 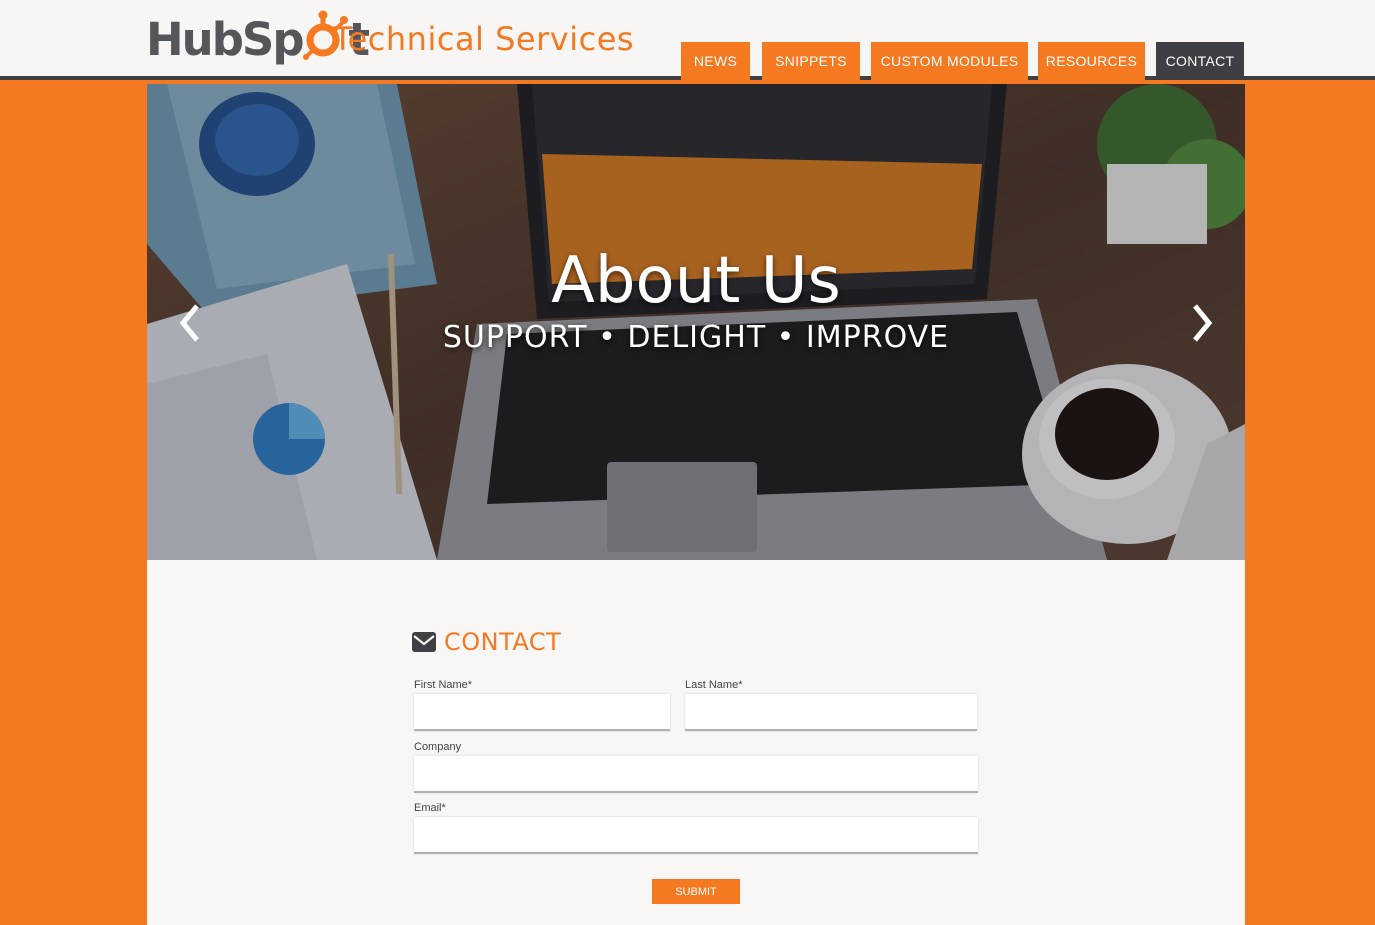 I want to click on site-title: Technical Services, so click(x=483, y=39).